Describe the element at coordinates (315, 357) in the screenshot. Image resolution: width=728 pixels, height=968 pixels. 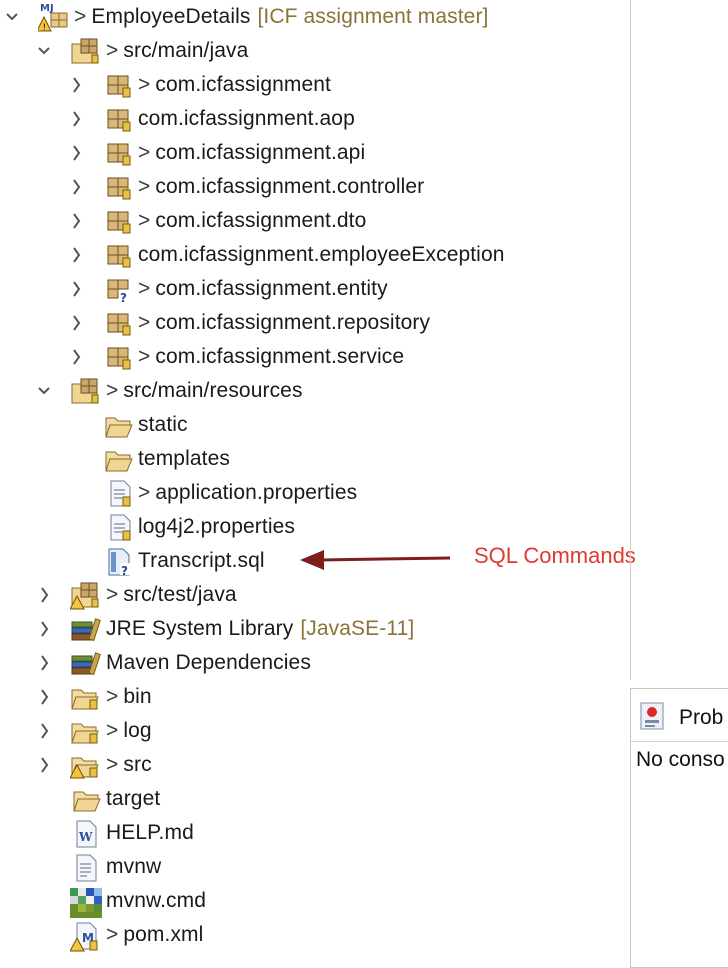
I see `tree-row-package: > com.icfassignment.service` at that location.